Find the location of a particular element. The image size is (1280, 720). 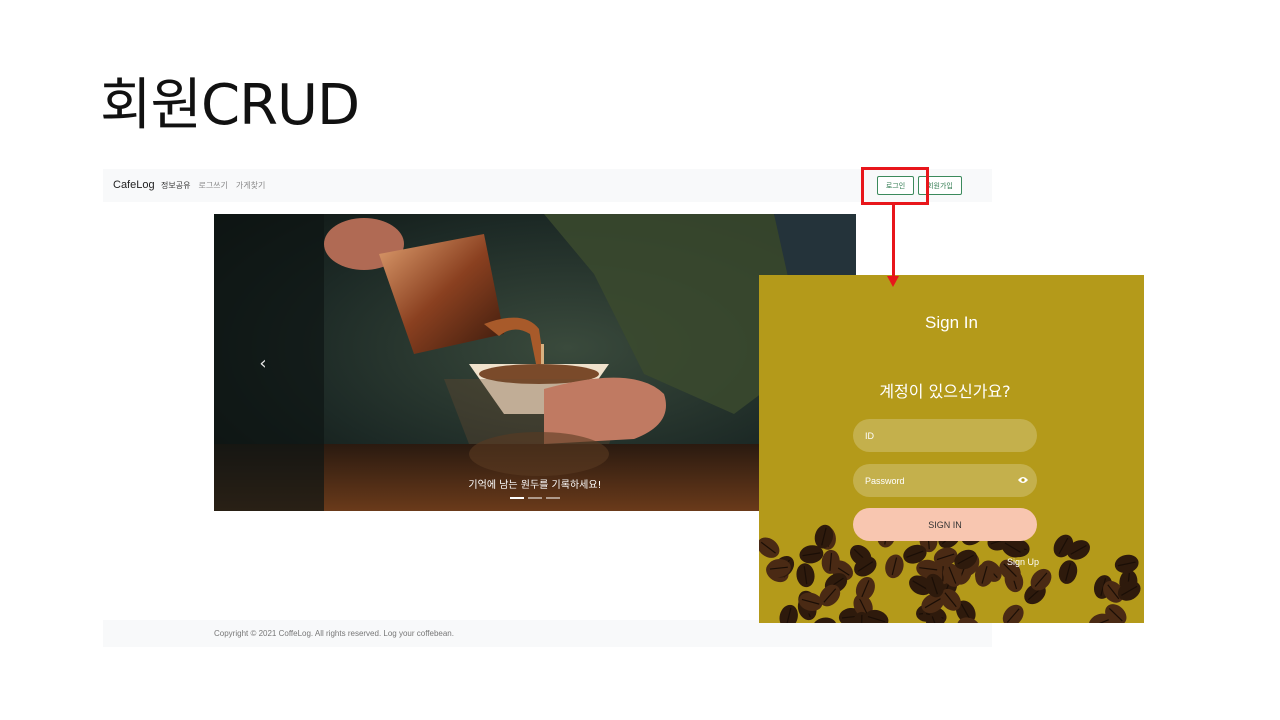

signin-button: SIGN IN is located at coordinates (945, 524).